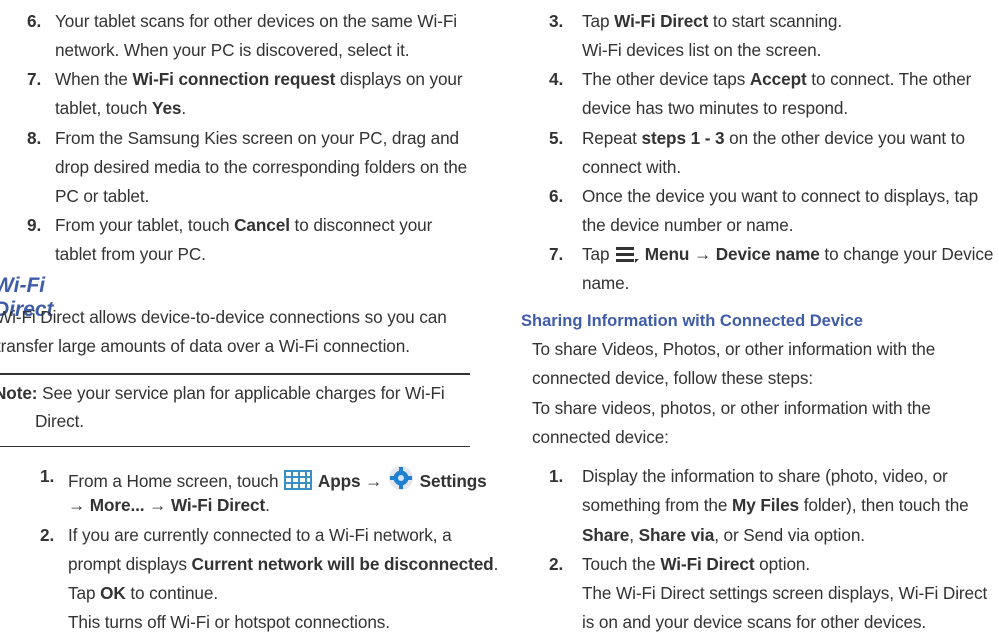  I want to click on step-text: Wi-Fi devices list on the screen., so click(702, 50).